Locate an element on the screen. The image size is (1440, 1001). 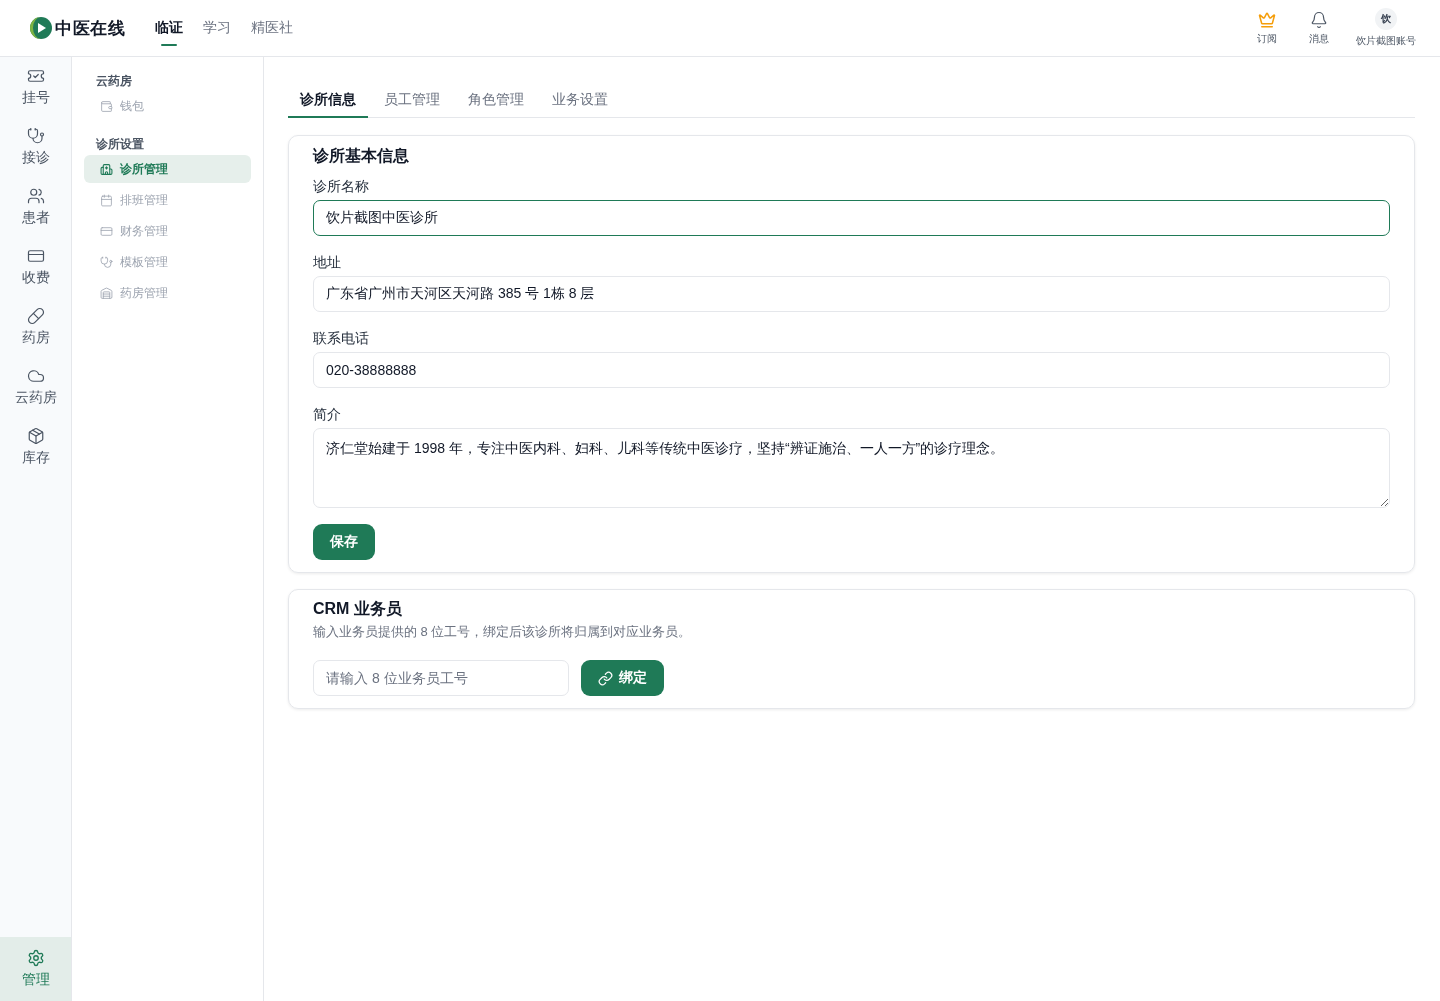
field-label: 联系电话 is located at coordinates (341, 338).